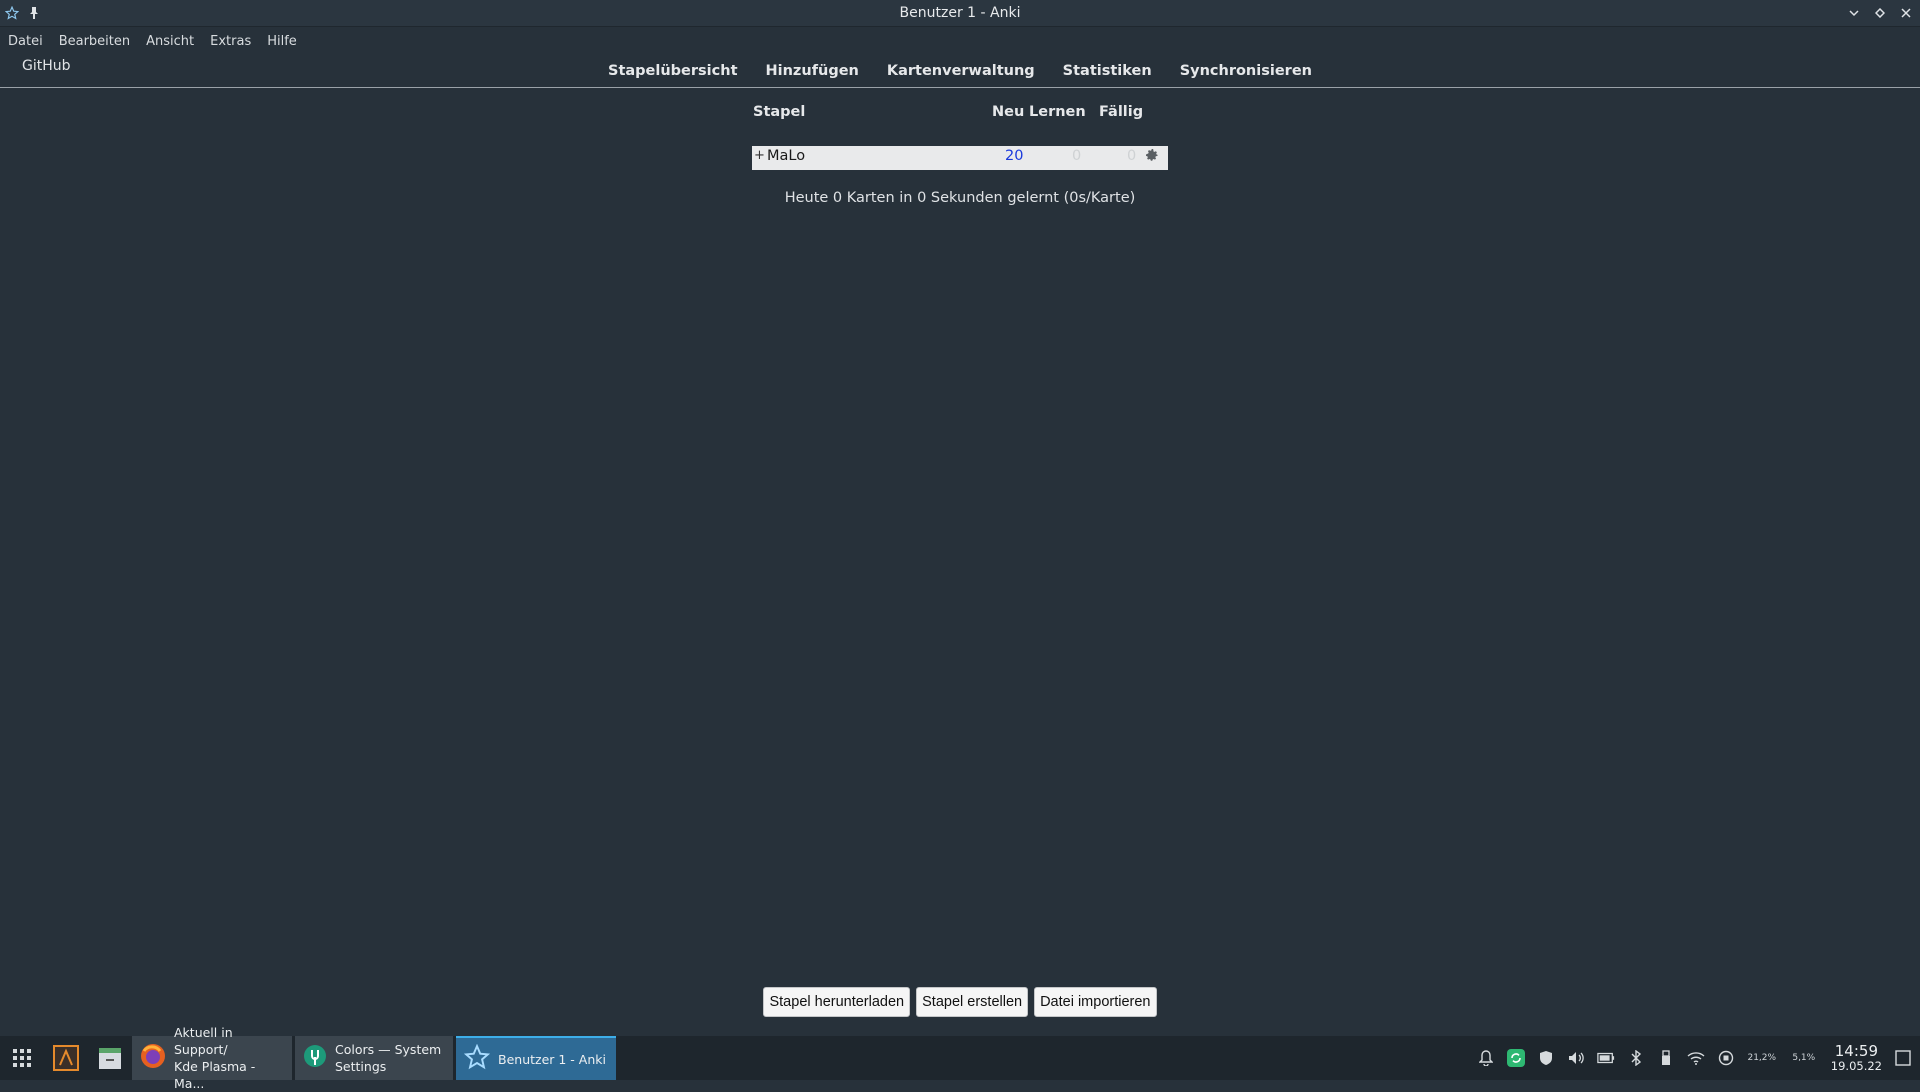 The width and height of the screenshot is (1920, 1092). What do you see at coordinates (1906, 13) in the screenshot?
I see `close-icon` at bounding box center [1906, 13].